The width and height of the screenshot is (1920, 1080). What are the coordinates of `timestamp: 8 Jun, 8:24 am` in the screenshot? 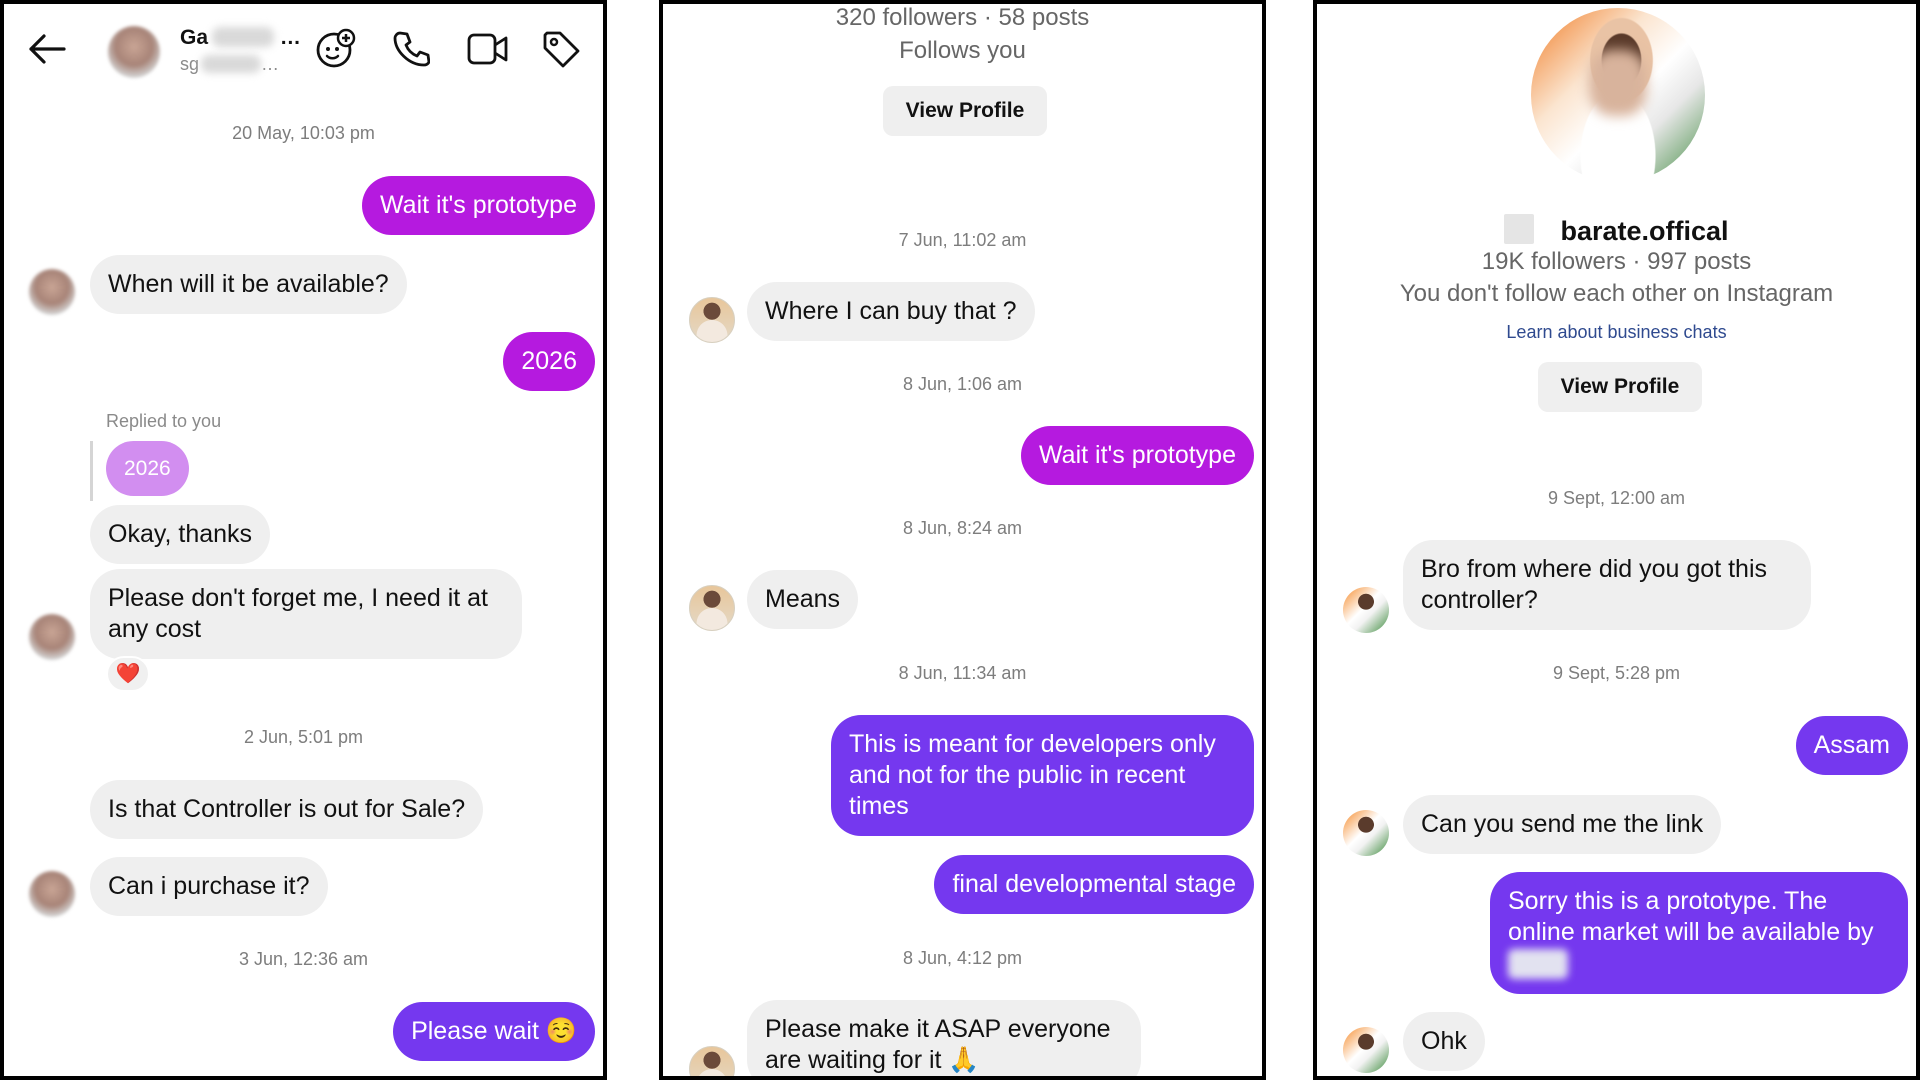 It's located at (962, 528).